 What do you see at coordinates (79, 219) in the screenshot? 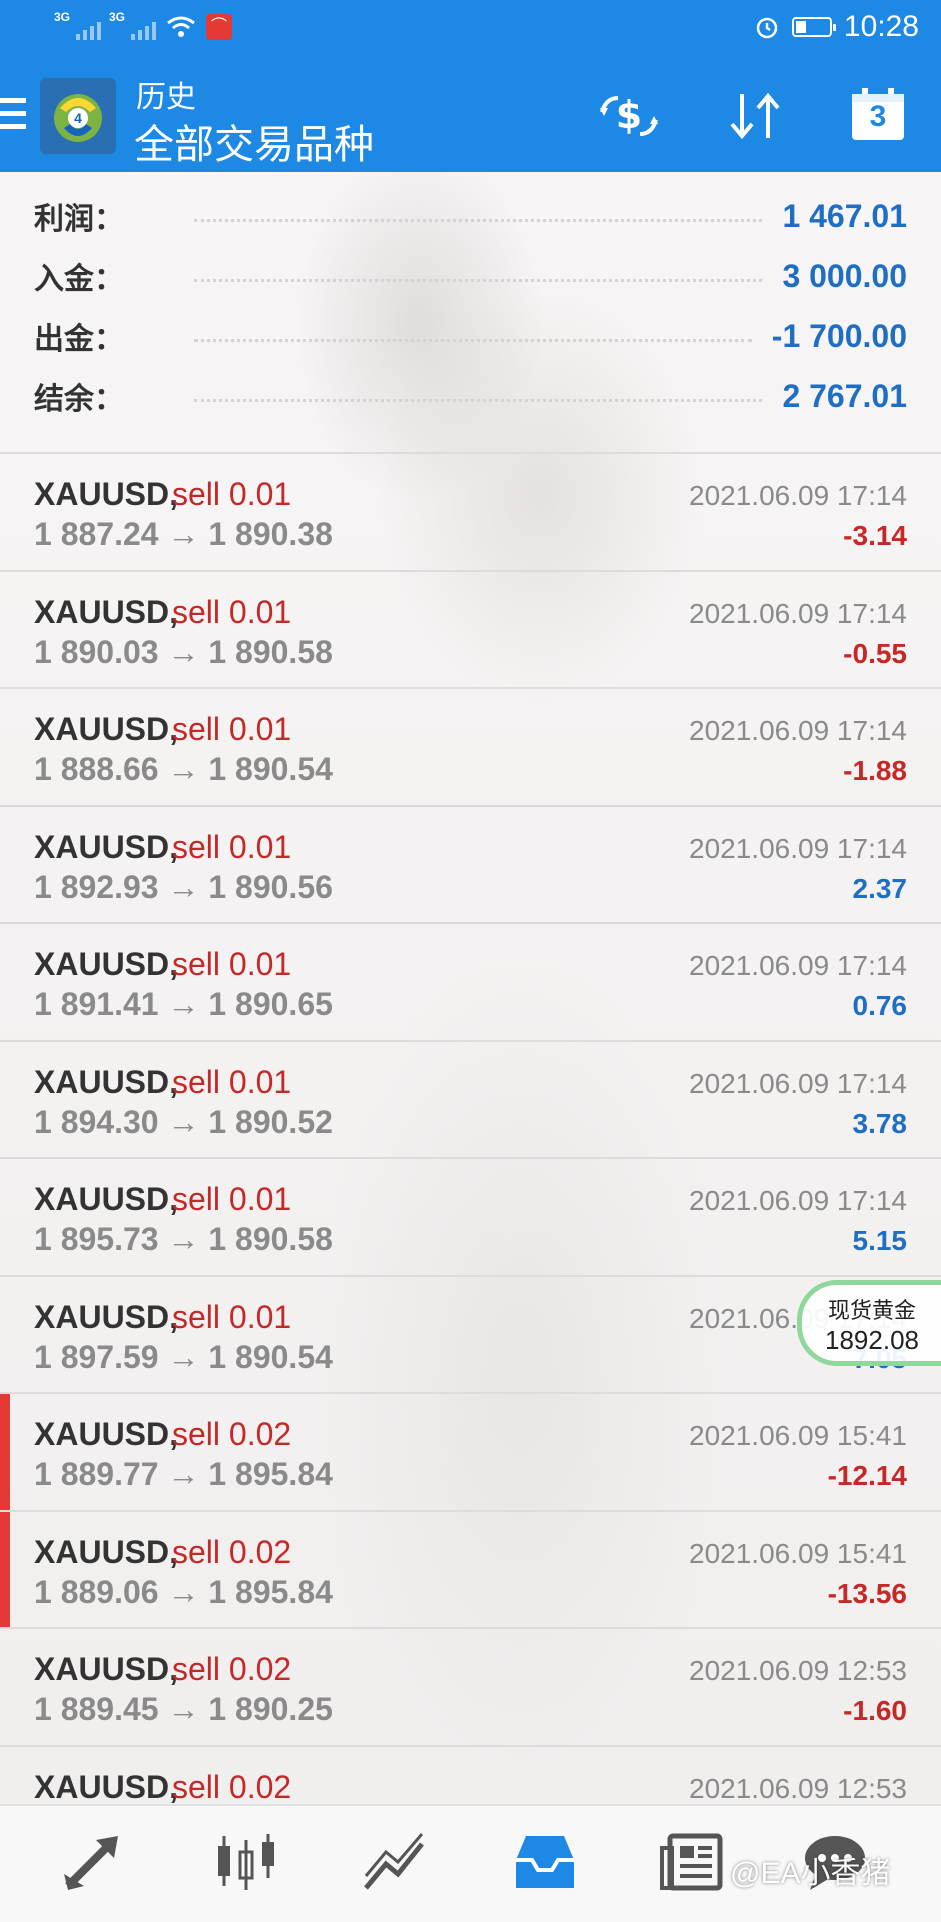
I see `summary-label: 利润：` at bounding box center [79, 219].